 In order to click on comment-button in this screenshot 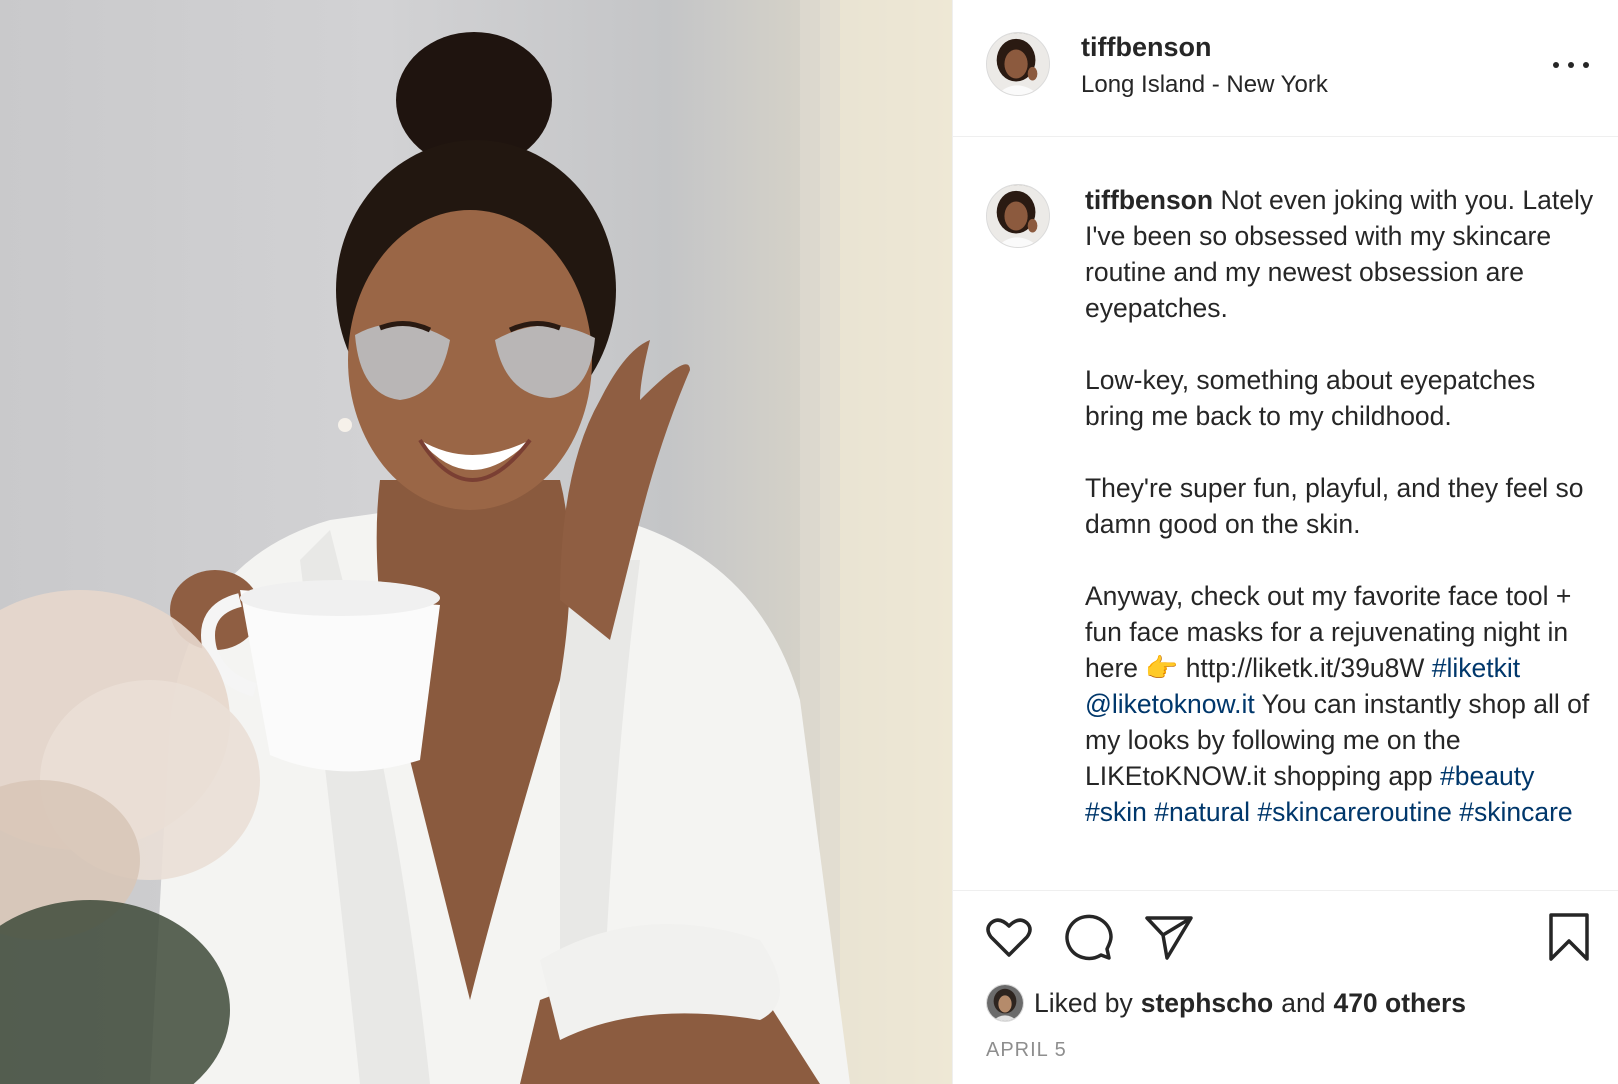, I will do `click(1089, 937)`.